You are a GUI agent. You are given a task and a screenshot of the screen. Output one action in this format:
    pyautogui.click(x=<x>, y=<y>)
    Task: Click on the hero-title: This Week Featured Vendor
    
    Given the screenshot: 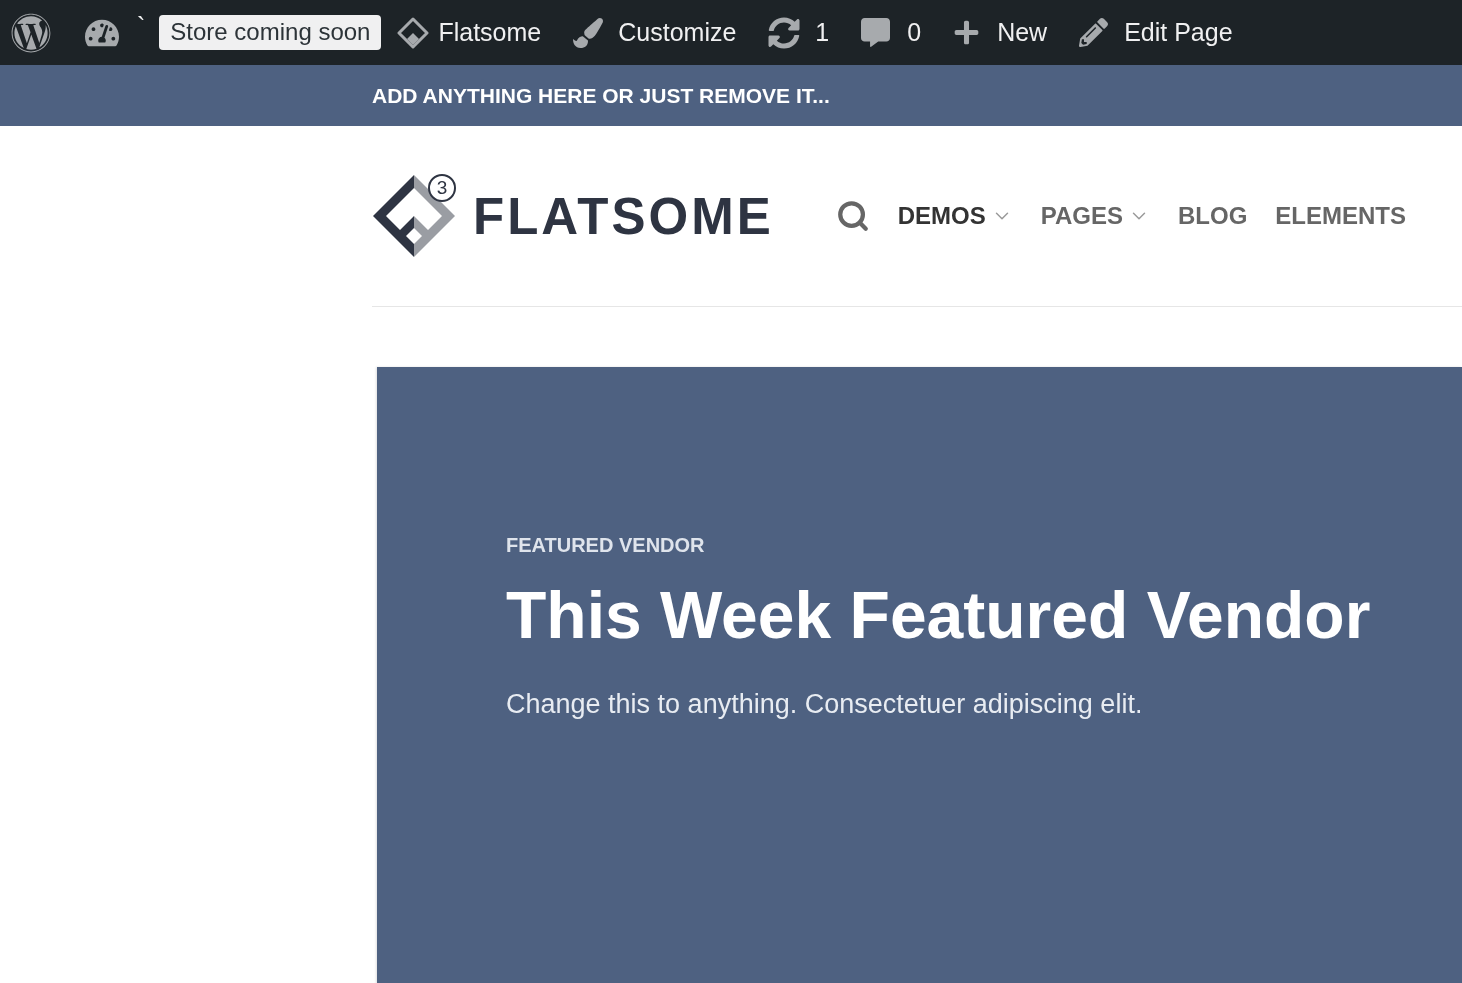 What is the action you would take?
    pyautogui.click(x=938, y=615)
    